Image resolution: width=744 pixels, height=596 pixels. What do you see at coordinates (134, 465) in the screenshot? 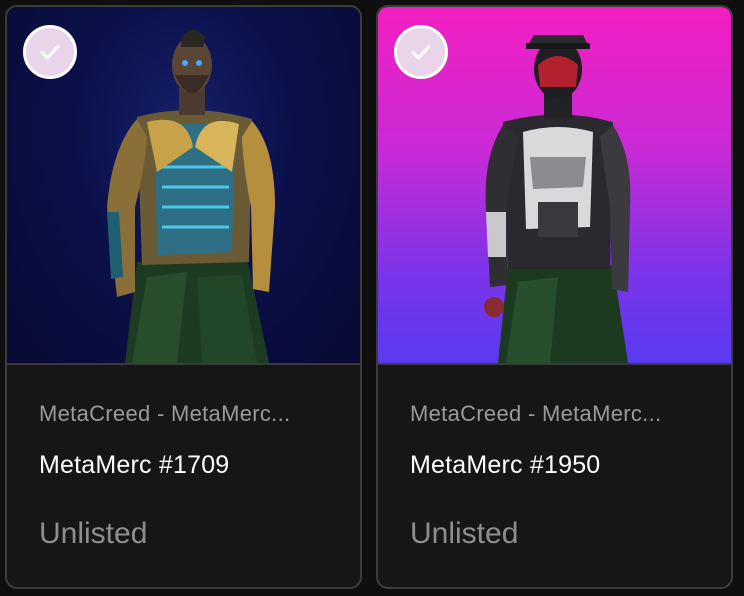
I see `nft-title: MetaMerc #1709` at bounding box center [134, 465].